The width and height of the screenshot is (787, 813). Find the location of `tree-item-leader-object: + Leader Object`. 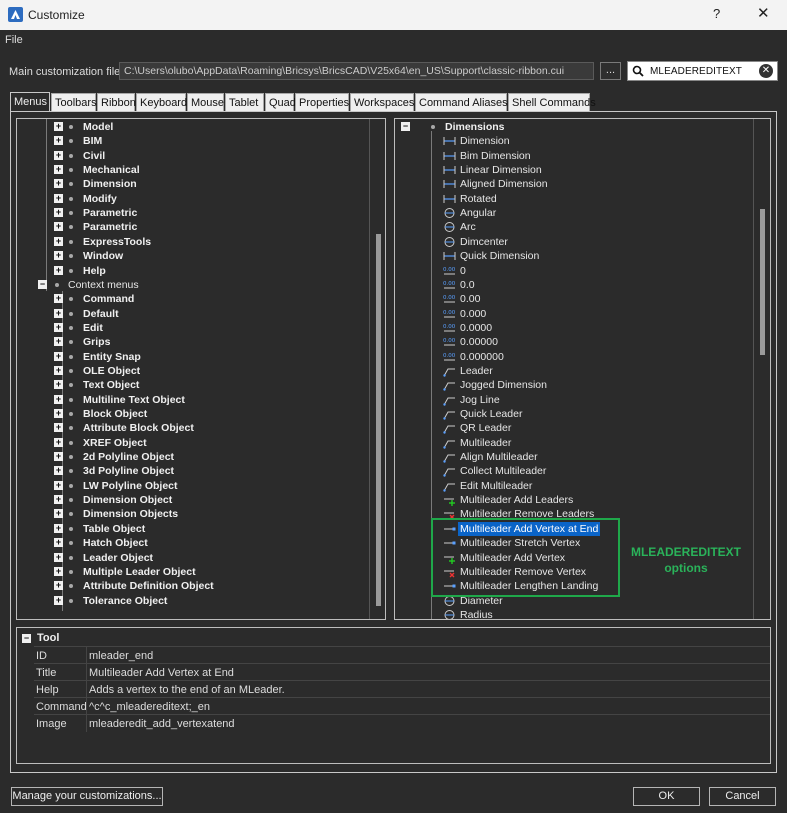

tree-item-leader-object: + Leader Object is located at coordinates (194, 558).